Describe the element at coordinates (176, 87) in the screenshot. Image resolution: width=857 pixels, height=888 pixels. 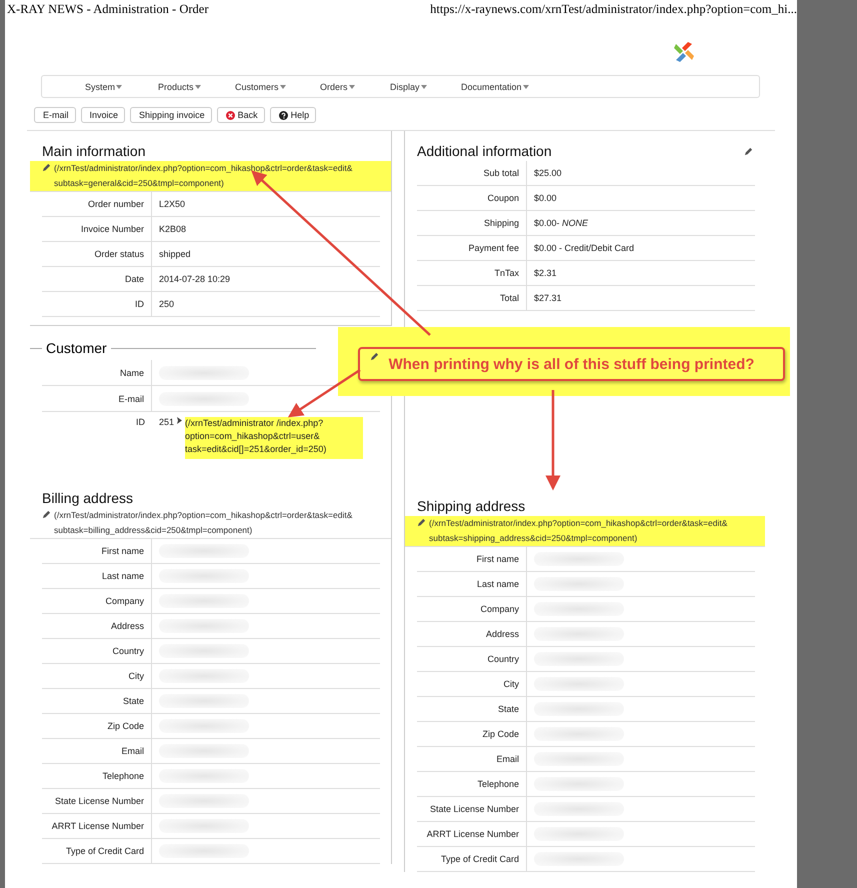
I see `menu-item: Products` at that location.